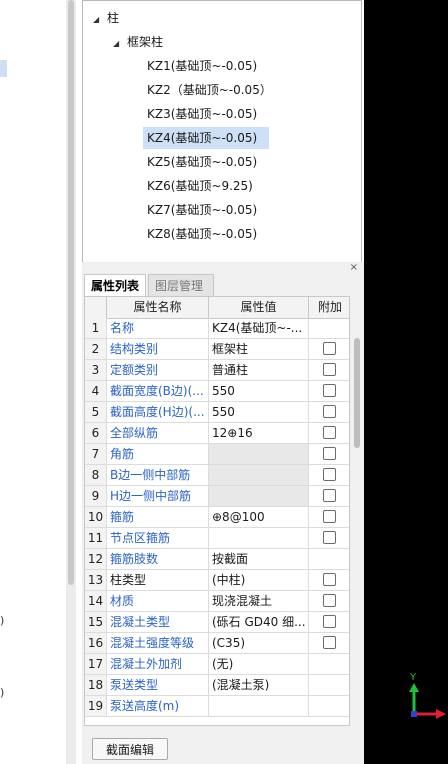 This screenshot has width=448, height=764. What do you see at coordinates (202, 162) in the screenshot?
I see `tree-leaf-kz5: KZ5(基础顶~-0.05)` at bounding box center [202, 162].